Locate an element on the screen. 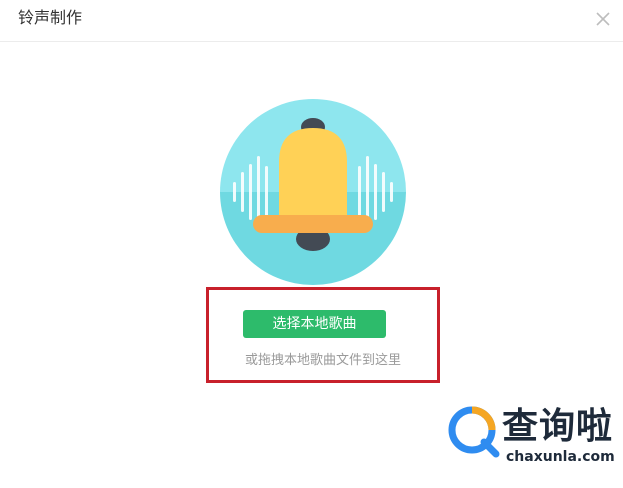 The height and width of the screenshot is (488, 623). close-icon is located at coordinates (603, 19).